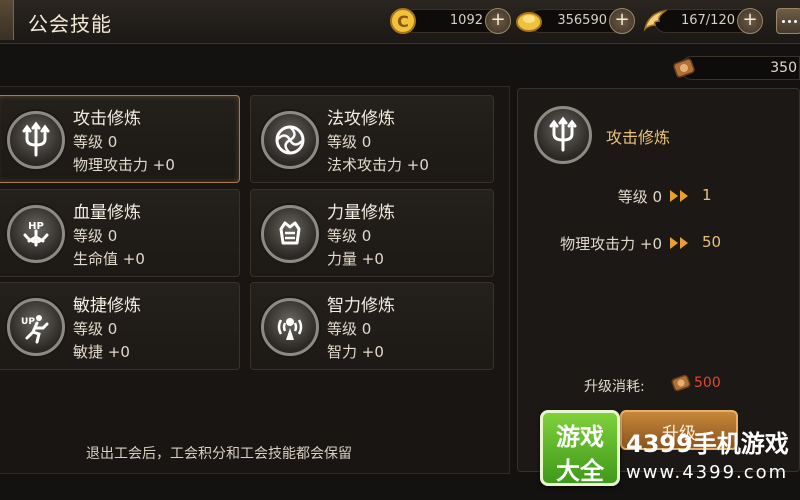 The height and width of the screenshot is (500, 800). What do you see at coordinates (638, 137) in the screenshot?
I see `detail-skill-name: 攻击修炼` at bounding box center [638, 137].